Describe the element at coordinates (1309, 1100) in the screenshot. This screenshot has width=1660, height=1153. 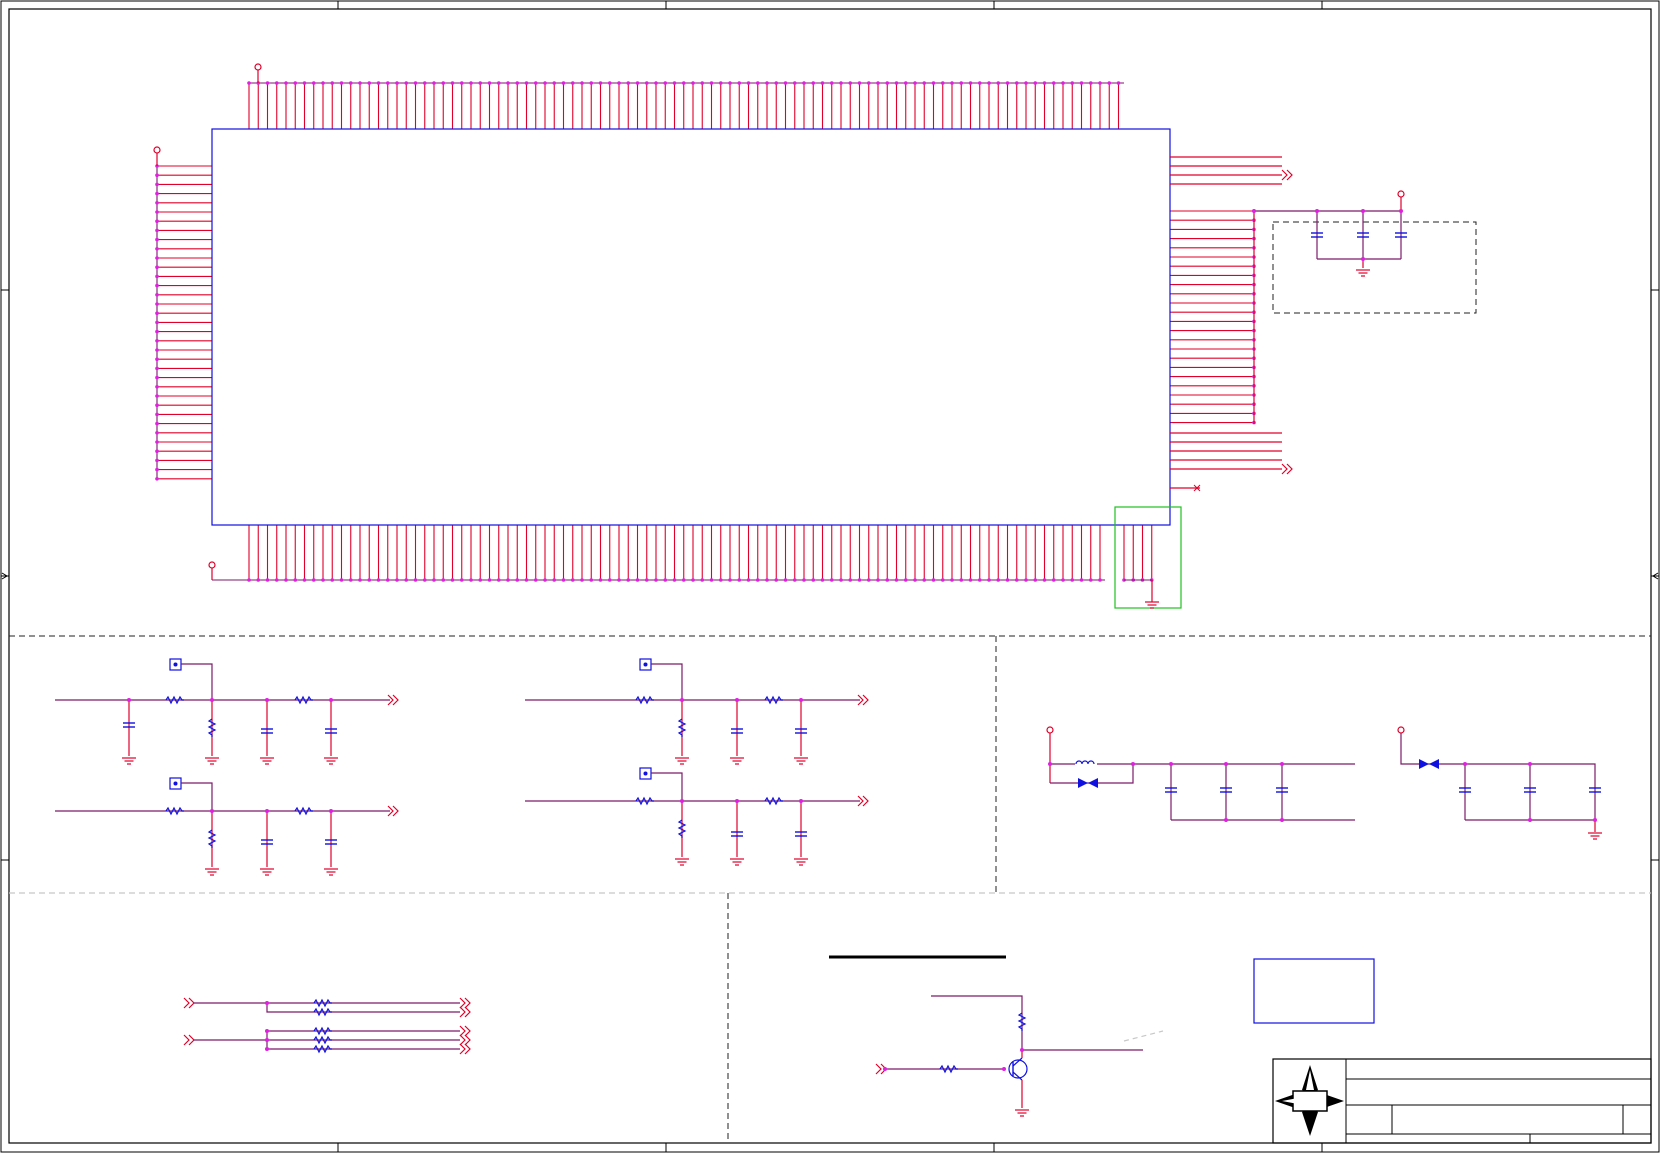
I see `compass-star-icon` at that location.